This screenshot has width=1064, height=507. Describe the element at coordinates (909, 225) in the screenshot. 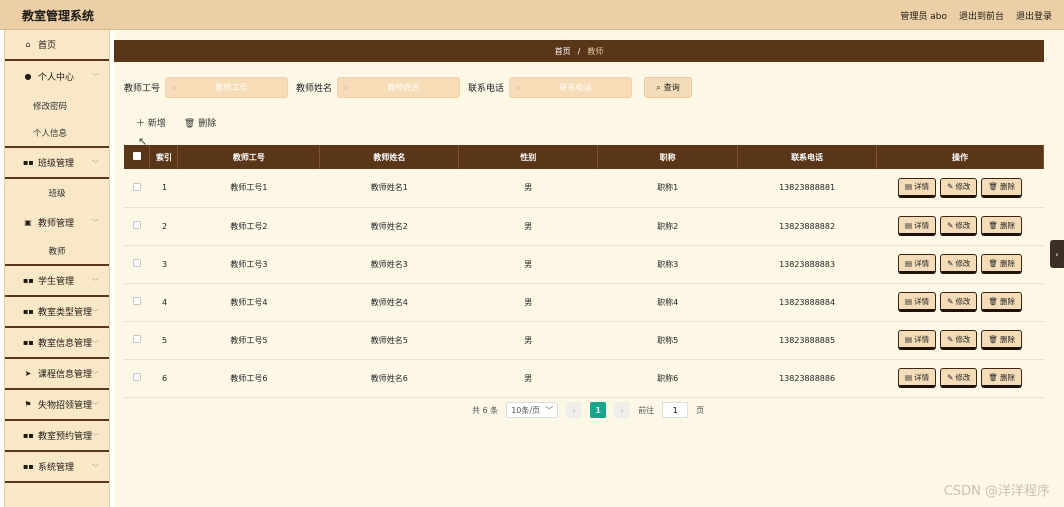

I see `document-icon: ▤` at that location.